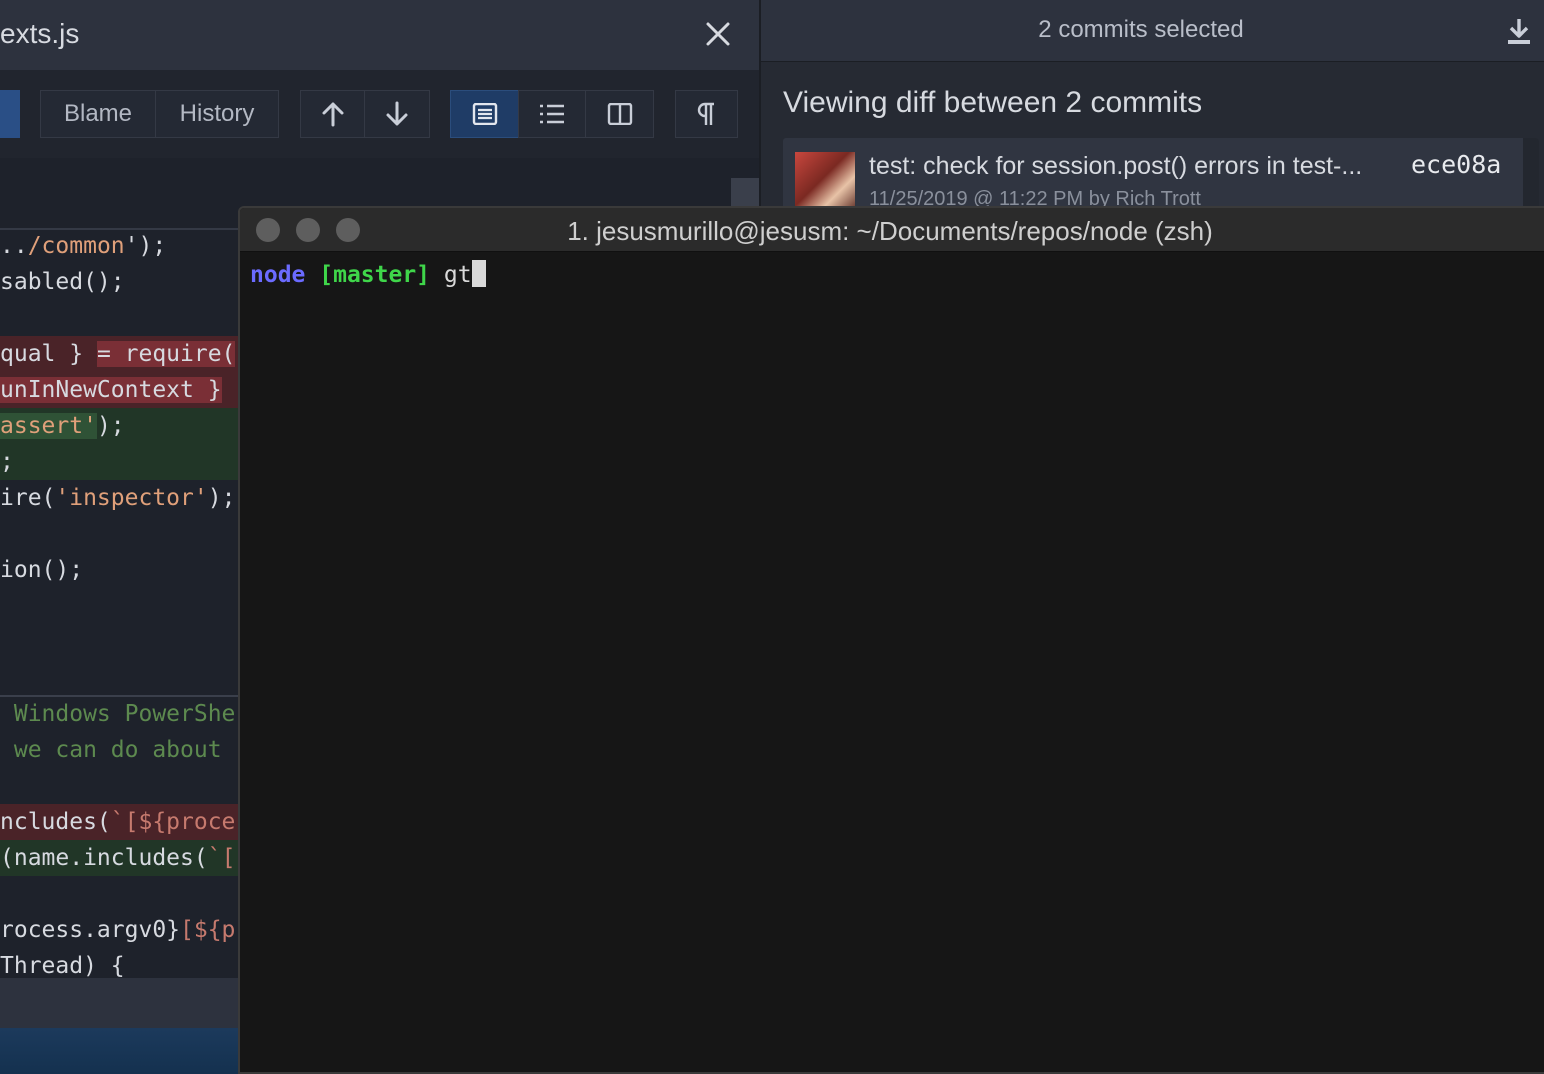 Image resolution: width=1544 pixels, height=1074 pixels. I want to click on code-token: .., so click(14, 246).